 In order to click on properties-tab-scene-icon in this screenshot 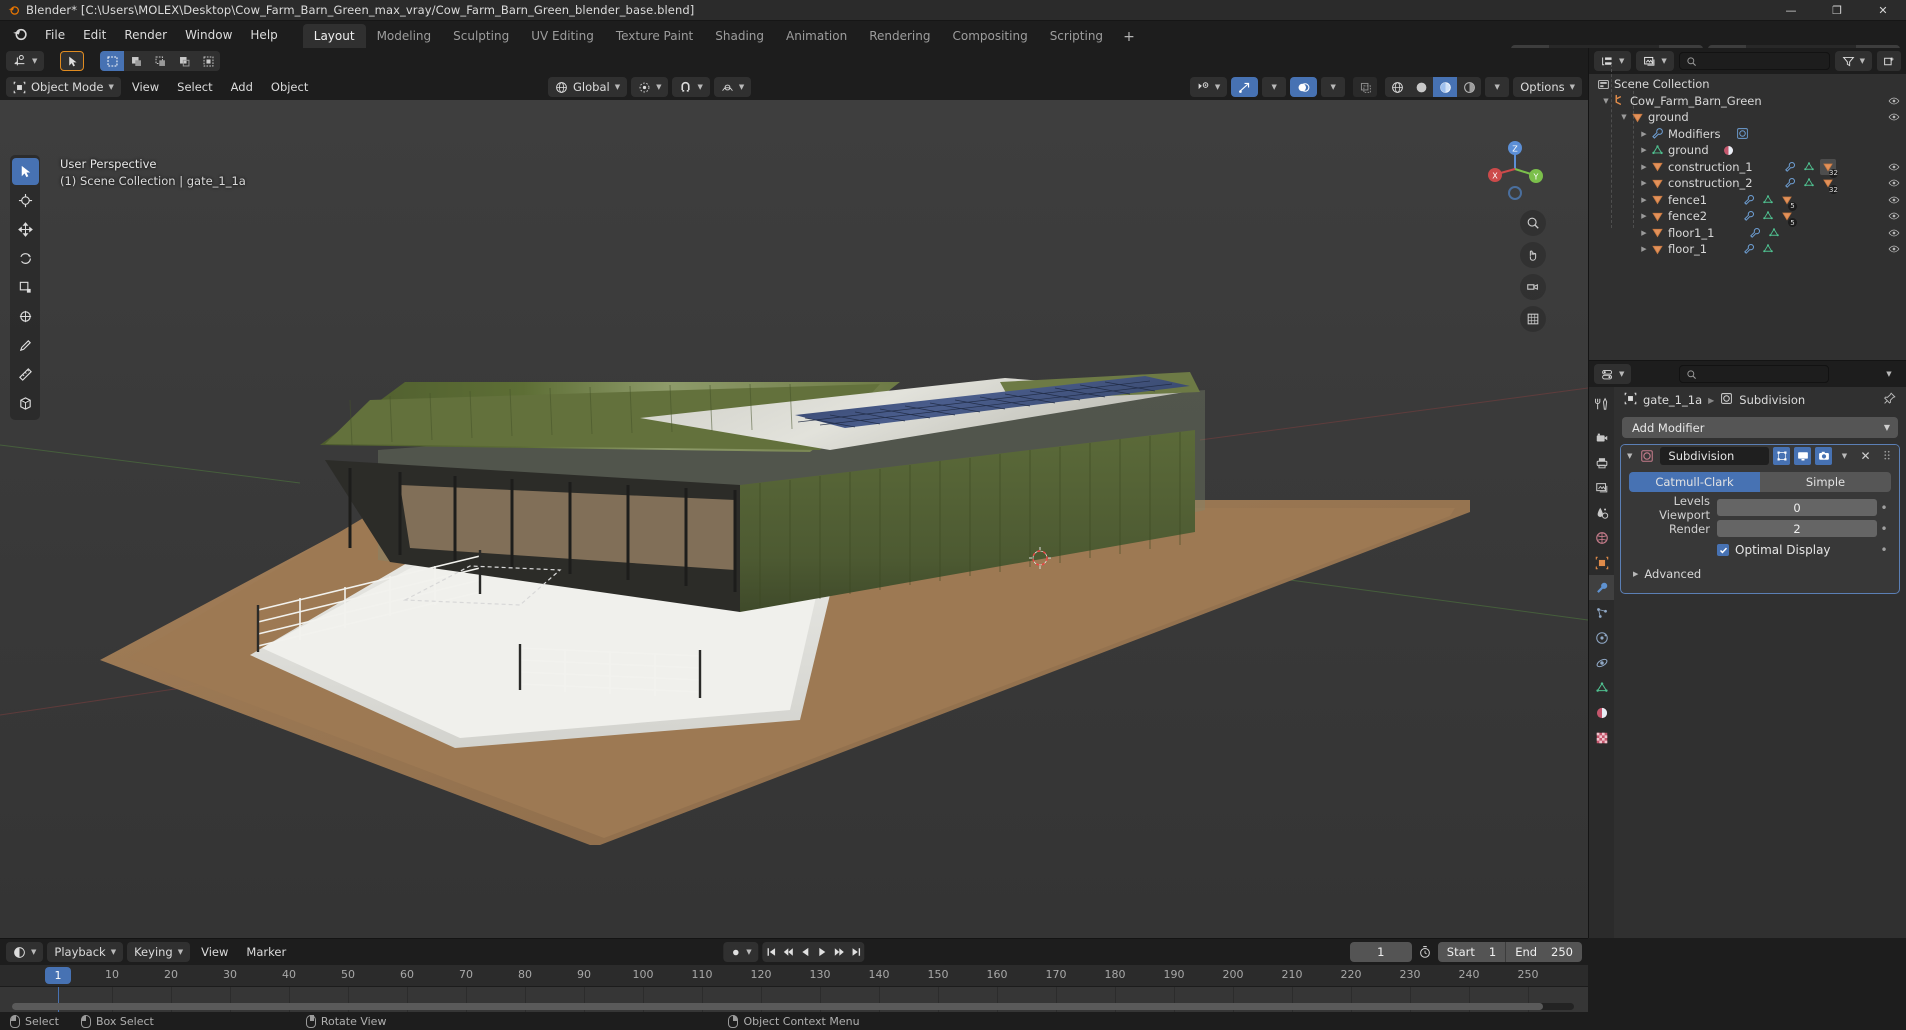, I will do `click(1601, 512)`.